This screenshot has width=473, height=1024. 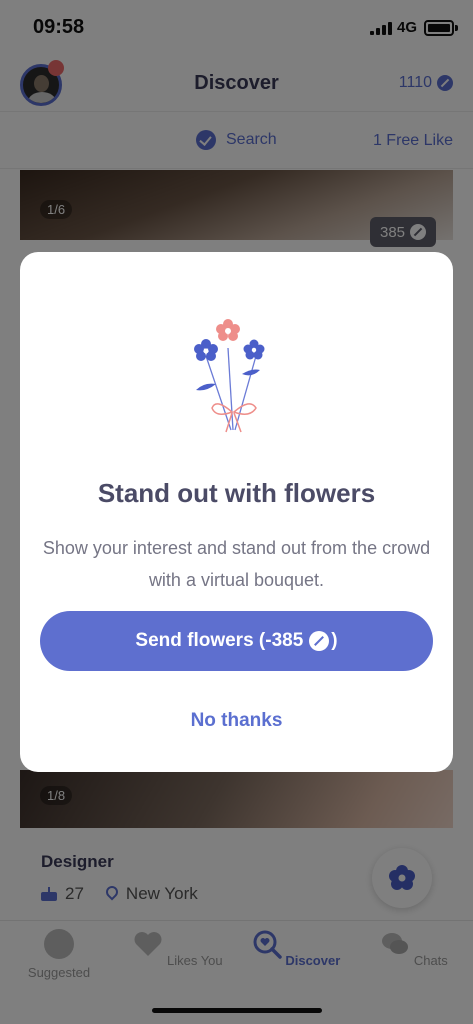 What do you see at coordinates (236, 493) in the screenshot?
I see `modal-title: Stand out with flowers` at bounding box center [236, 493].